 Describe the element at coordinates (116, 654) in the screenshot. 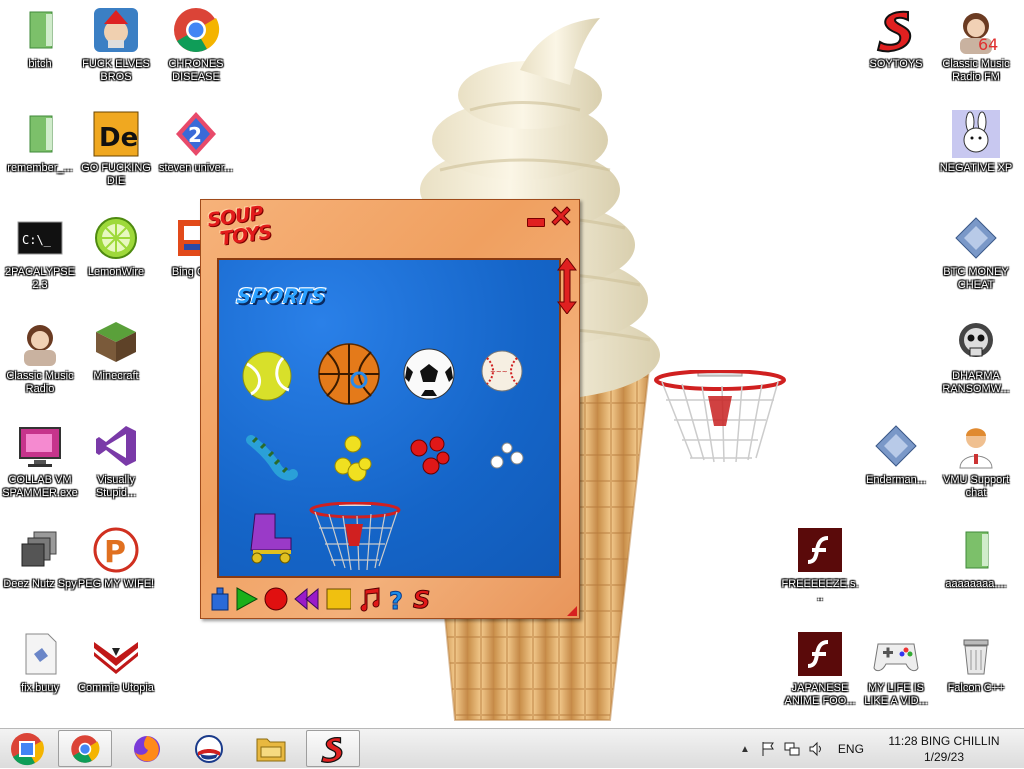

I see `commie-icon` at that location.